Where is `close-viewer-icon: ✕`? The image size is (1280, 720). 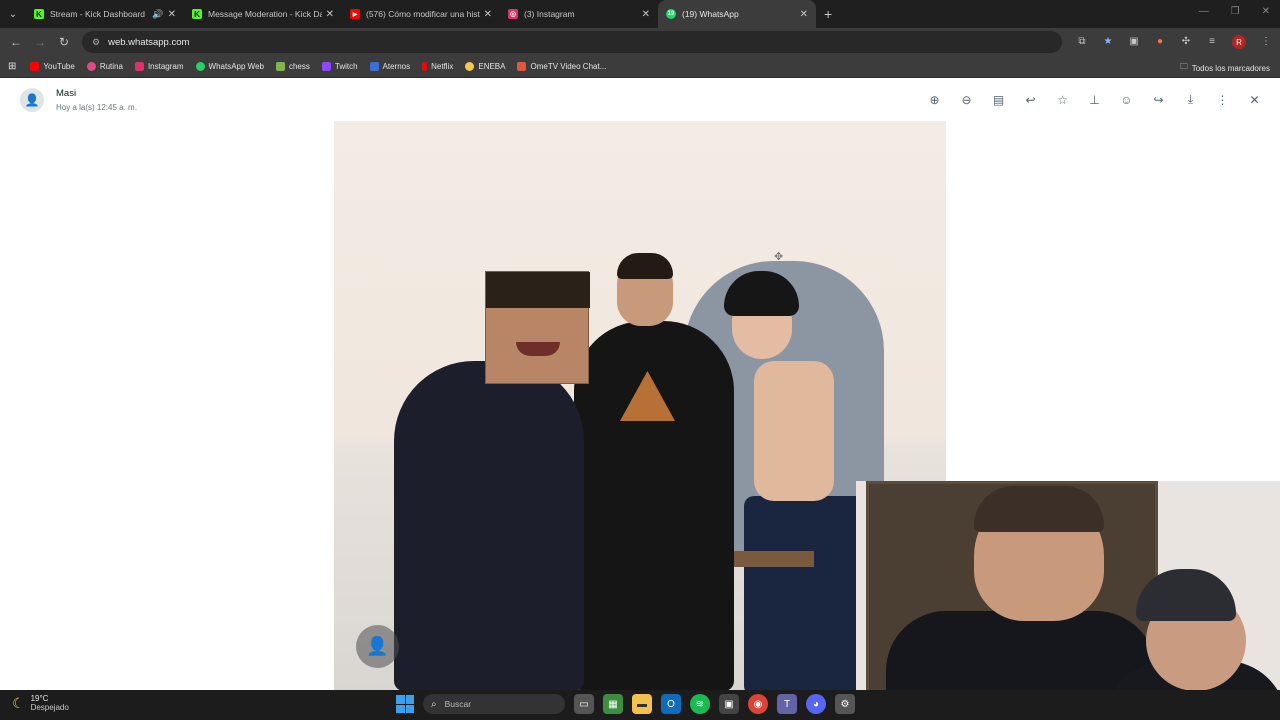 close-viewer-icon: ✕ is located at coordinates (1254, 99).